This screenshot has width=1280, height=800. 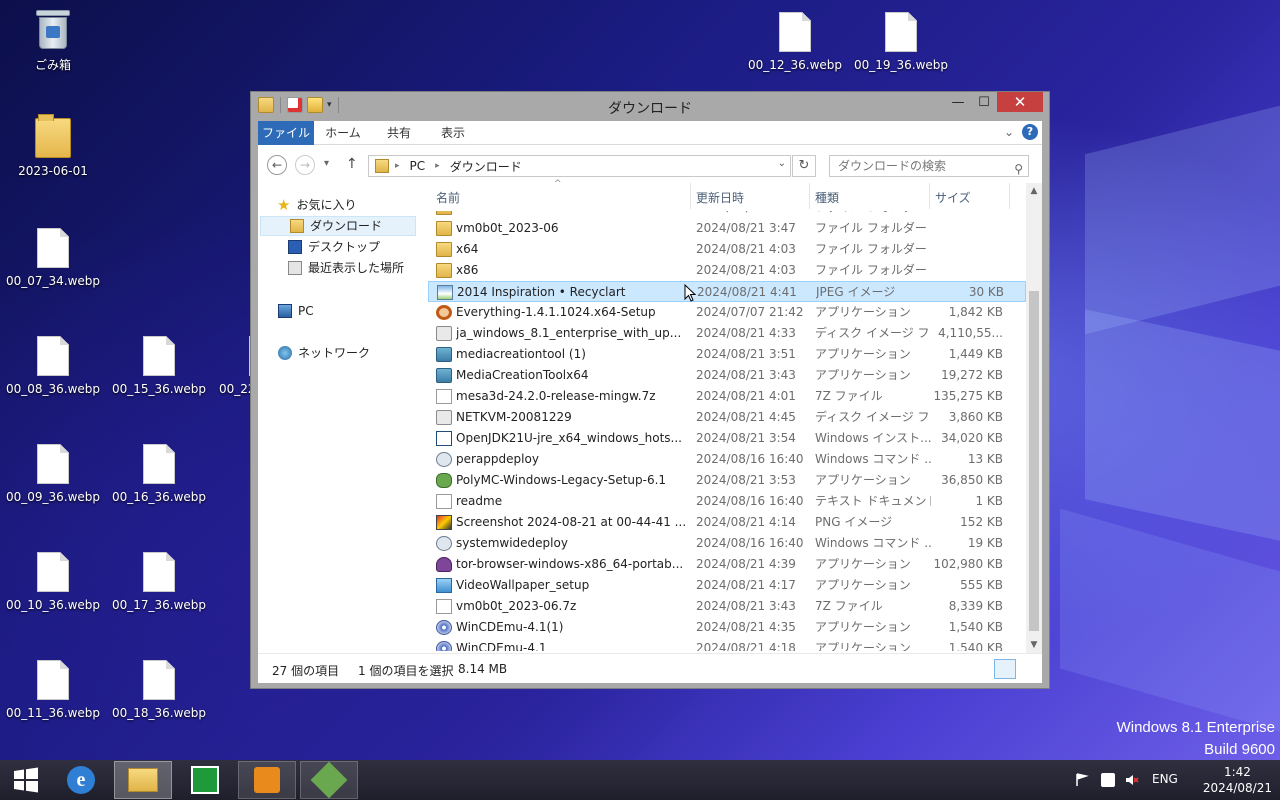 What do you see at coordinates (205, 780) in the screenshot?
I see `taskbar-store` at bounding box center [205, 780].